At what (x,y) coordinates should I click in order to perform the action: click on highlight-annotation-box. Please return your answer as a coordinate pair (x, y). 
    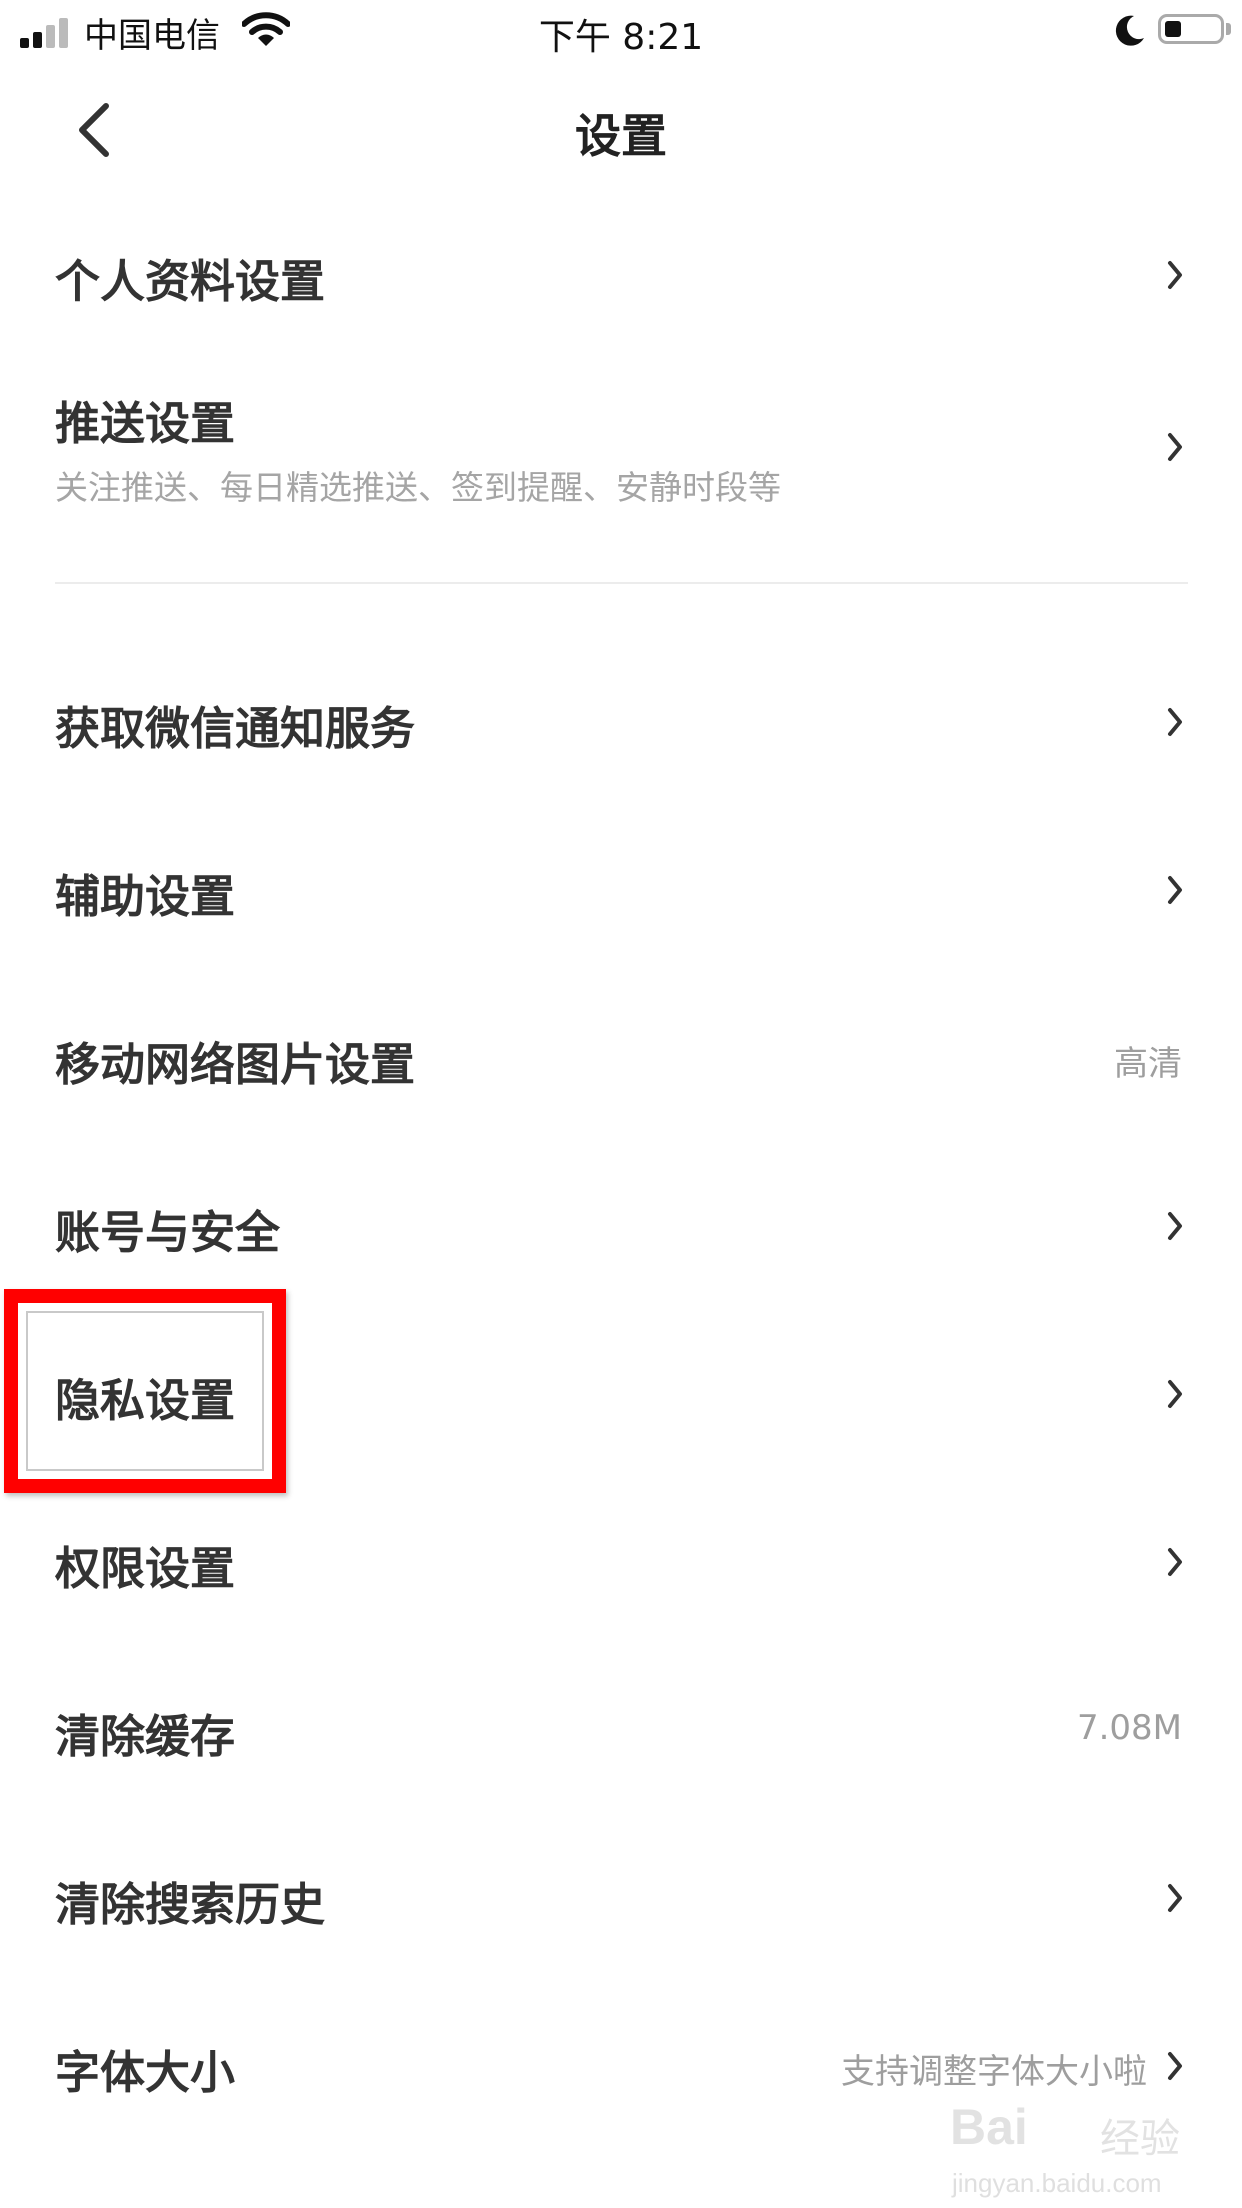
    Looking at the image, I should click on (145, 1391).